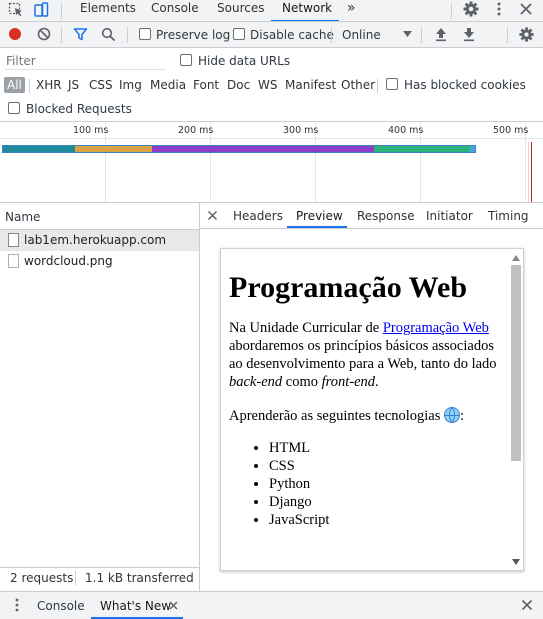 Image resolution: width=543 pixels, height=619 pixels. I want to click on hide-data-urls-label: Hide data URLs, so click(244, 61).